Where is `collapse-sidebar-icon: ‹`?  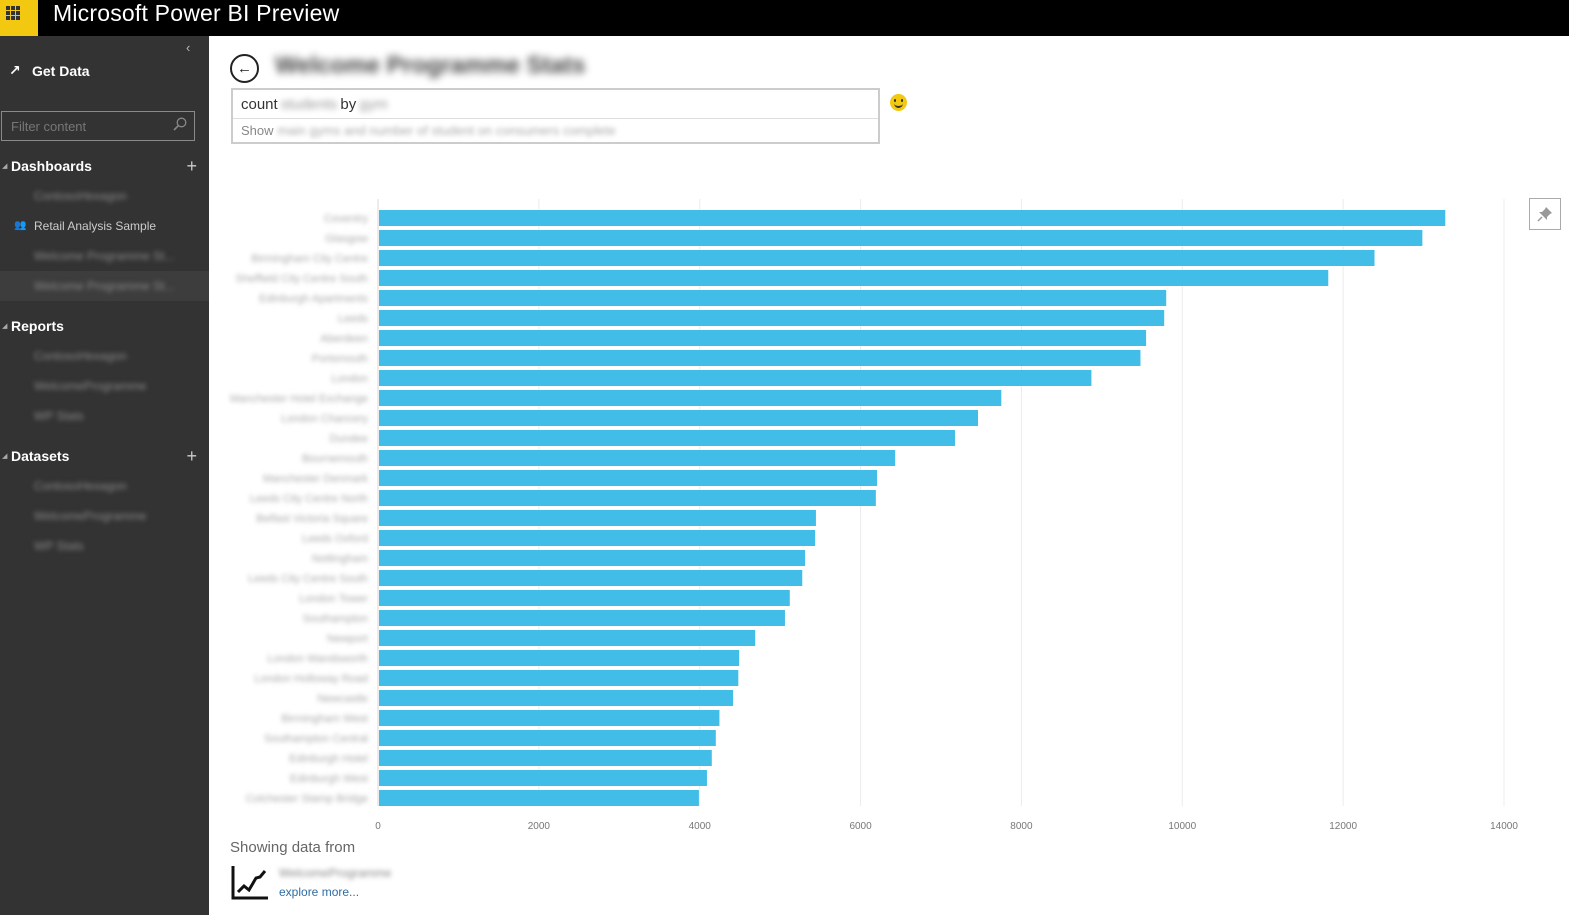 collapse-sidebar-icon: ‹ is located at coordinates (188, 47).